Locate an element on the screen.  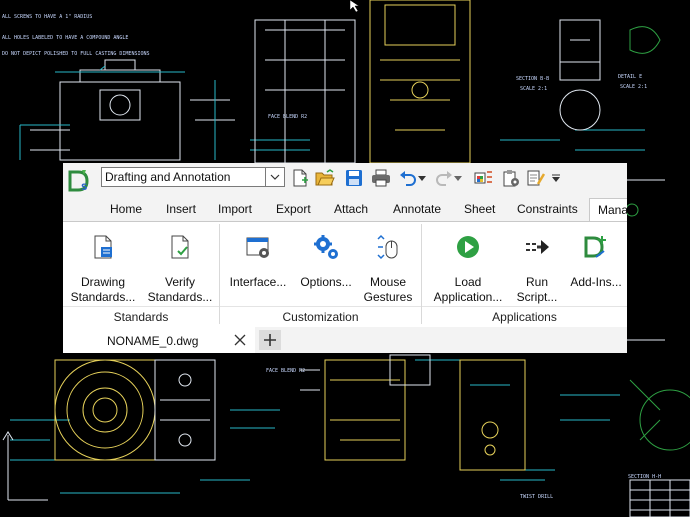
tab-insert: Insert is located at coordinates (181, 209).